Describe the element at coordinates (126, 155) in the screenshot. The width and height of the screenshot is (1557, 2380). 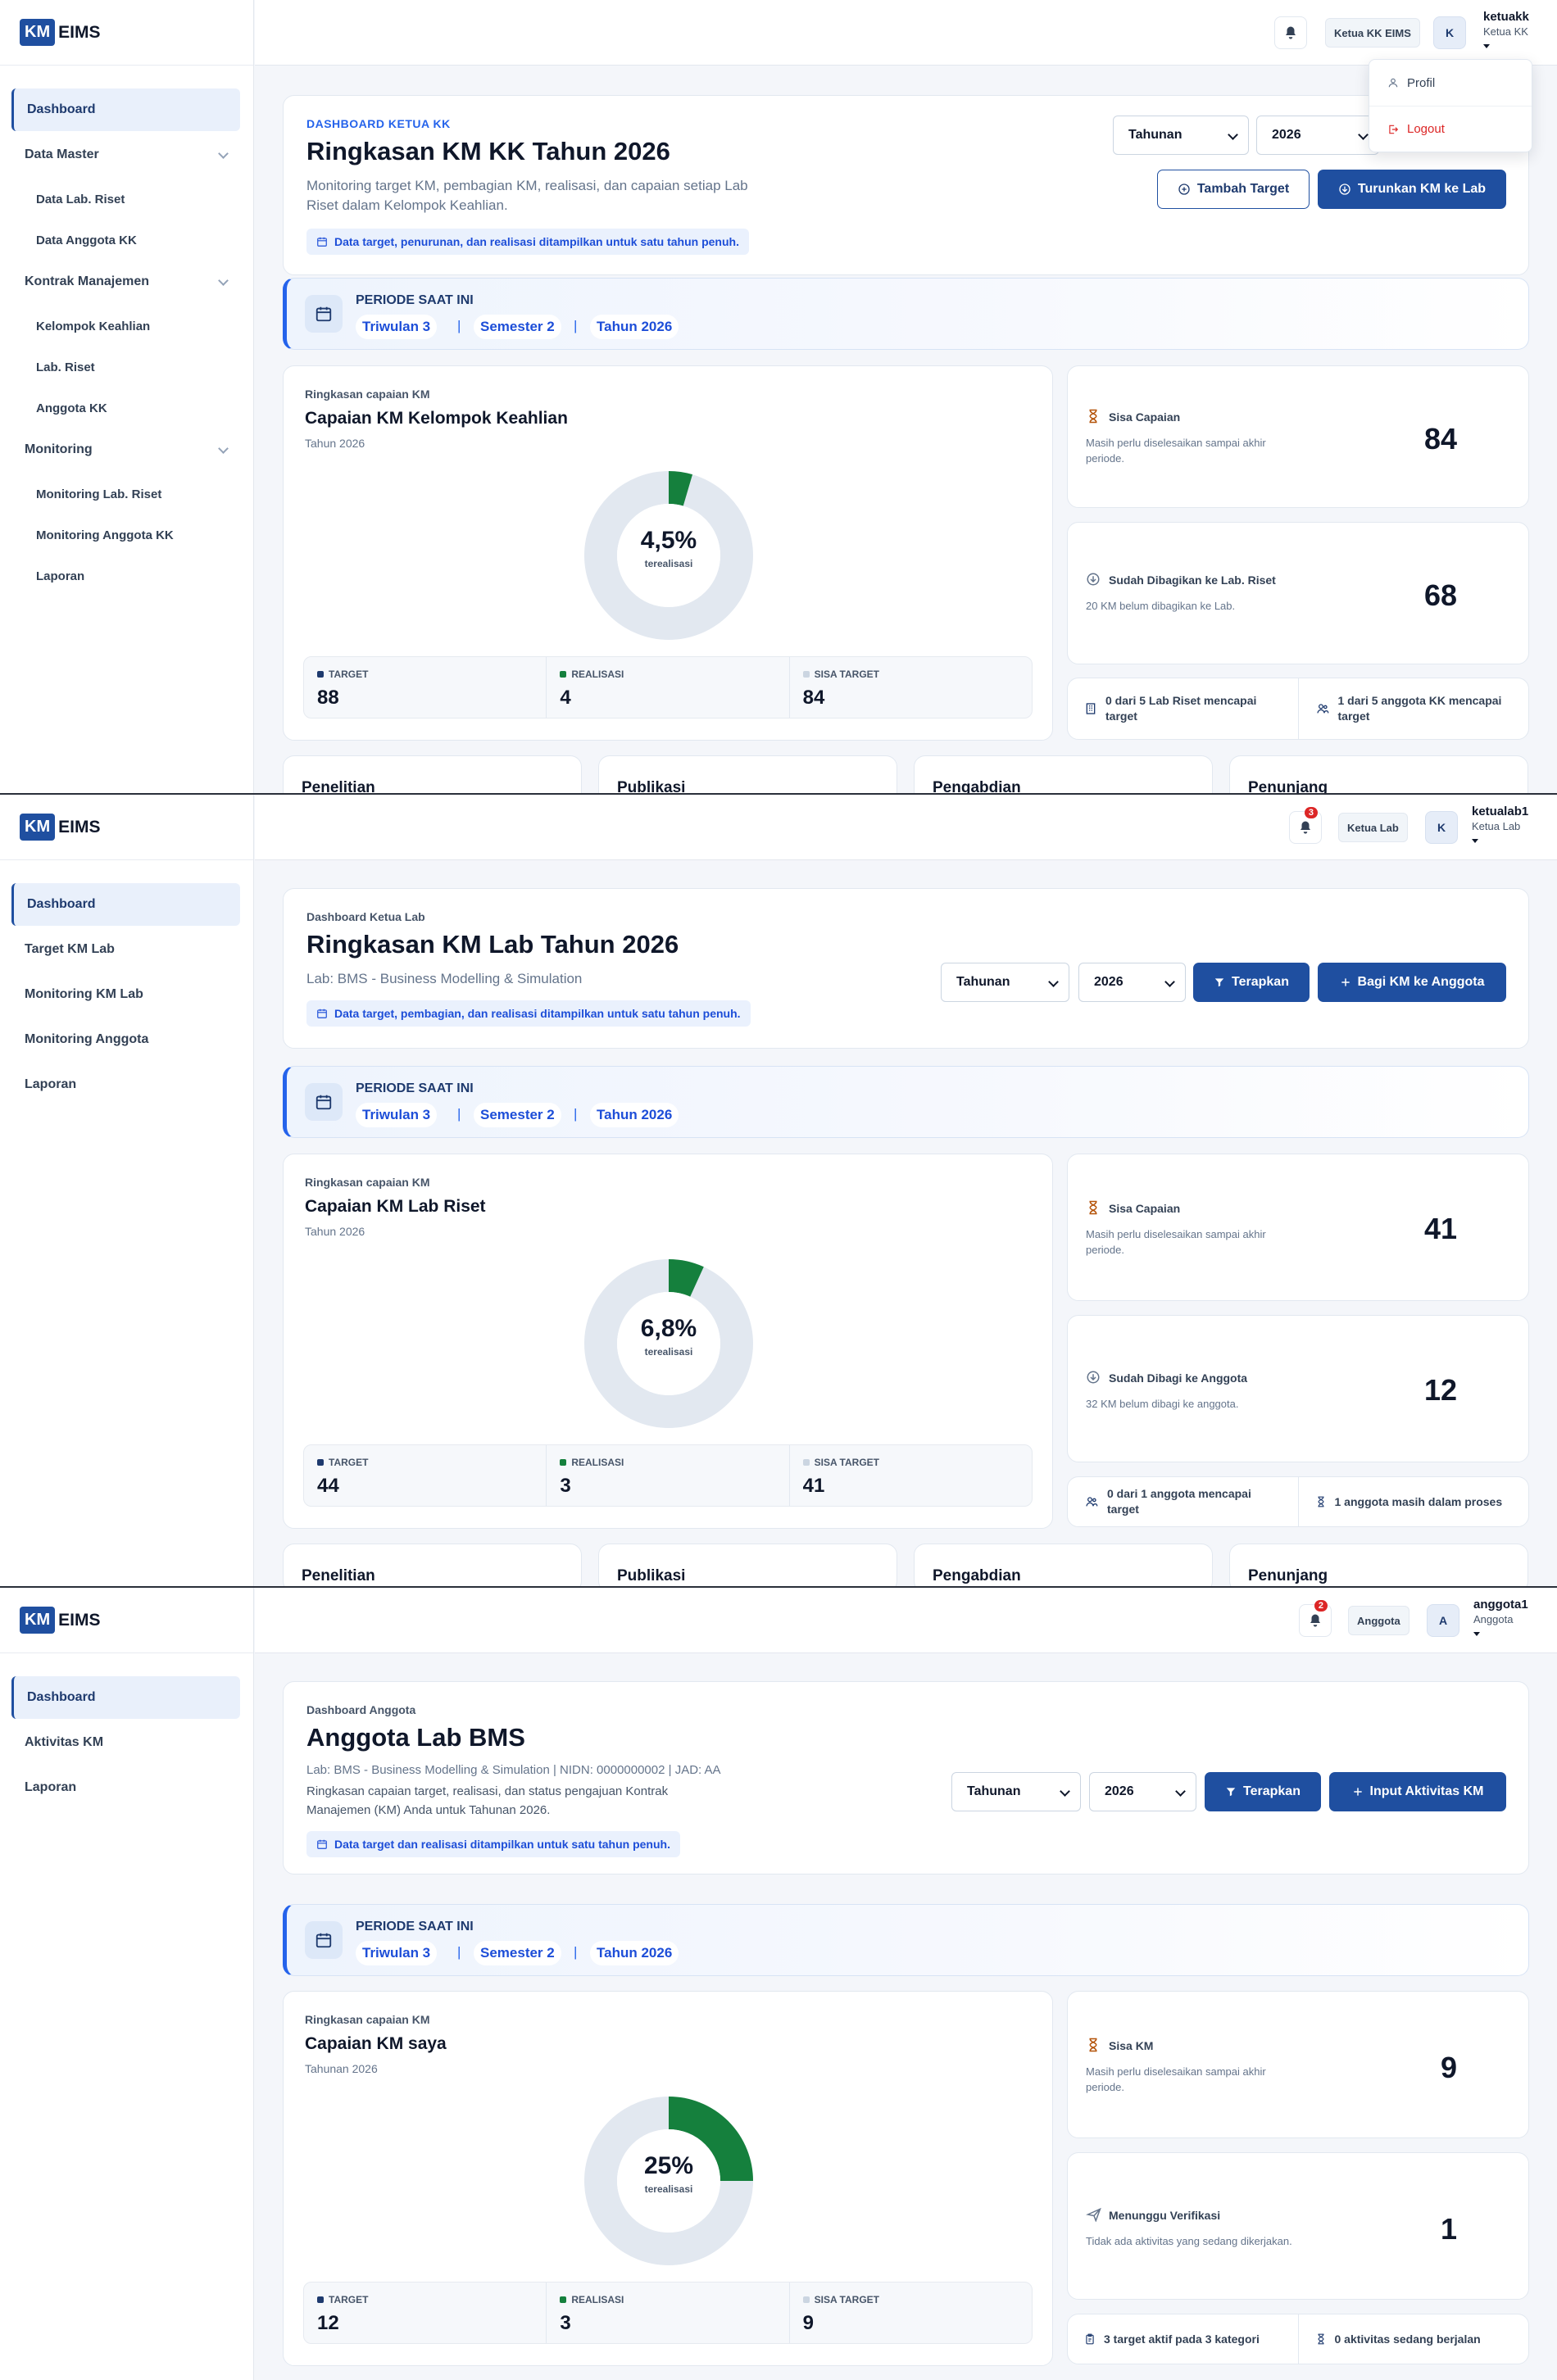
I see `sidebar-group-data-master: Data Master` at that location.